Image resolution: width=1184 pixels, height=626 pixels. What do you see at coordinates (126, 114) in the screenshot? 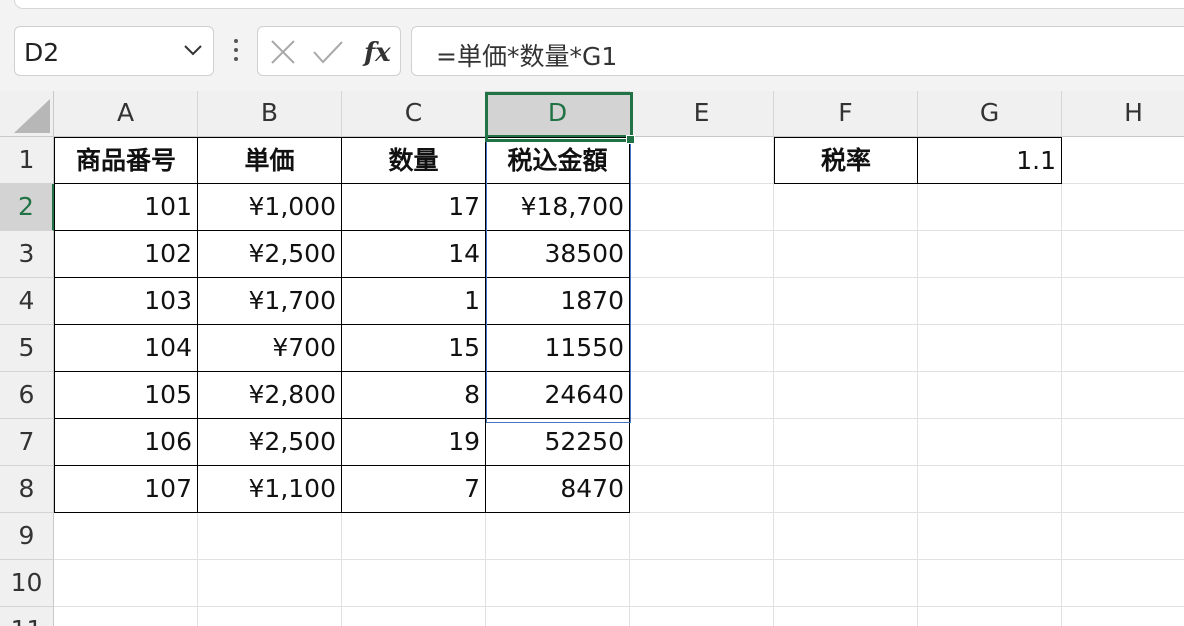
I see `column-header-a: A` at bounding box center [126, 114].